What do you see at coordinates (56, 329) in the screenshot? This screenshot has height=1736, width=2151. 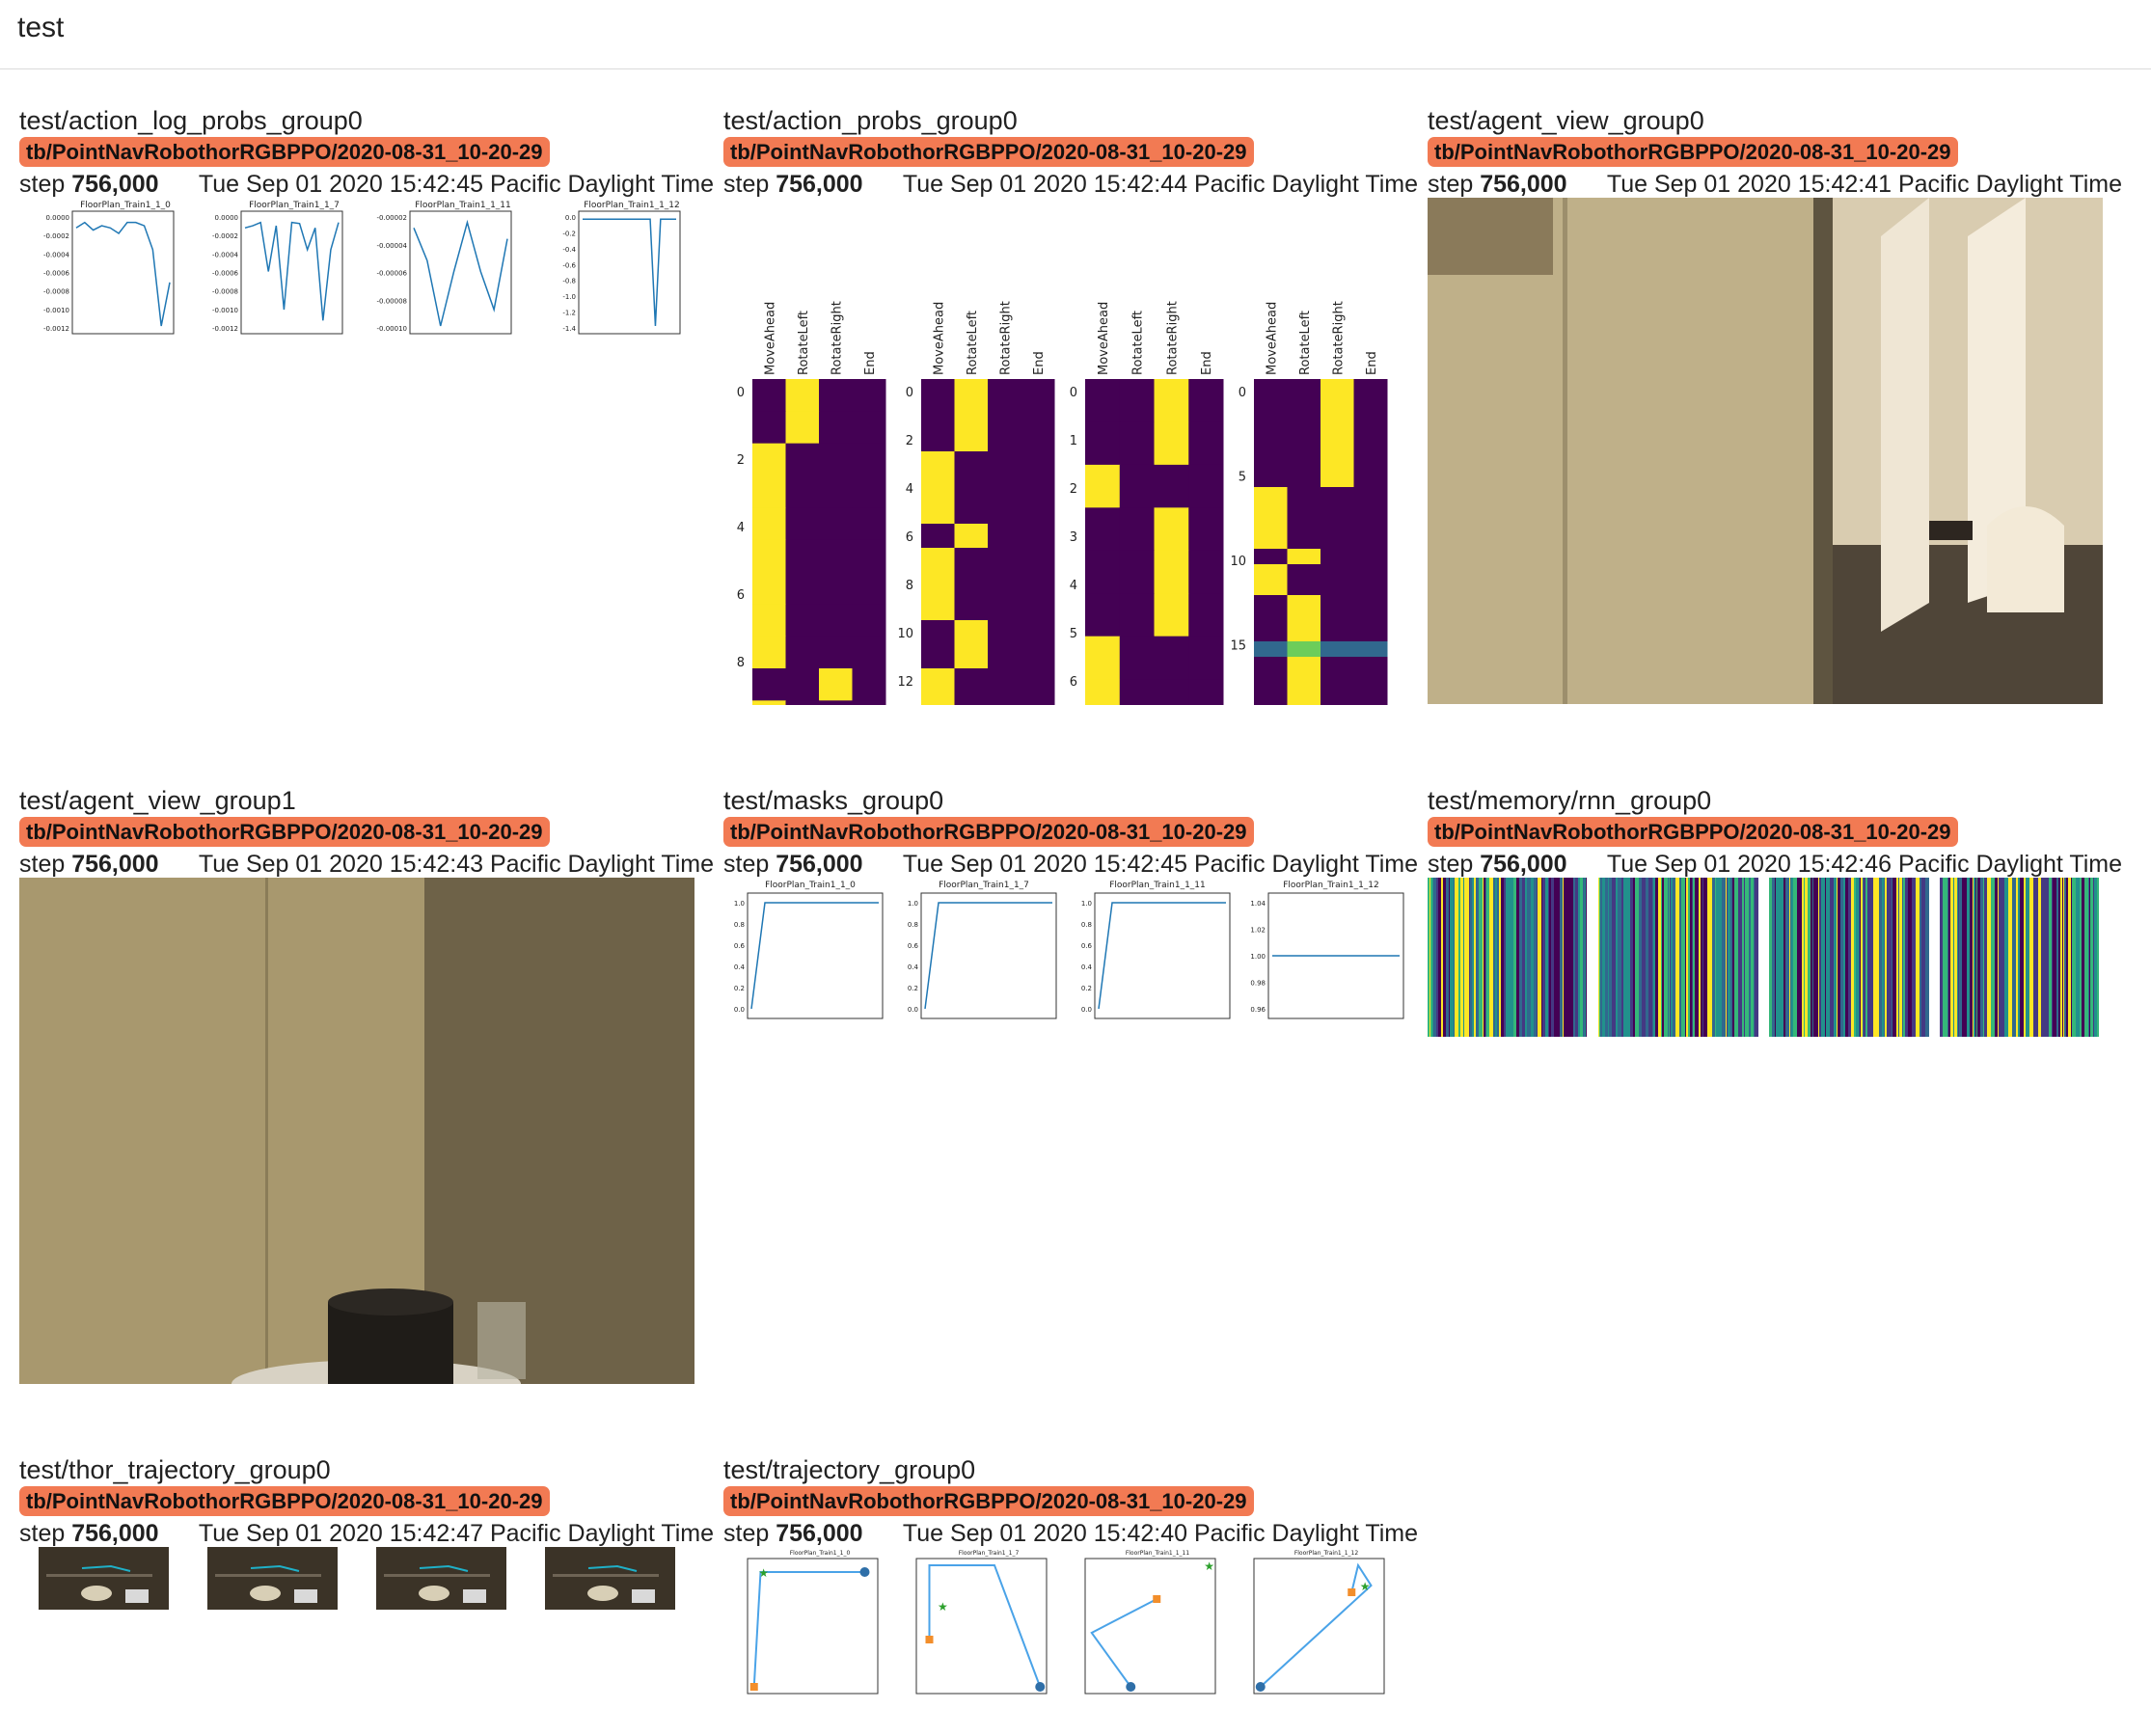 I see `y-tick-label: -0.0012` at bounding box center [56, 329].